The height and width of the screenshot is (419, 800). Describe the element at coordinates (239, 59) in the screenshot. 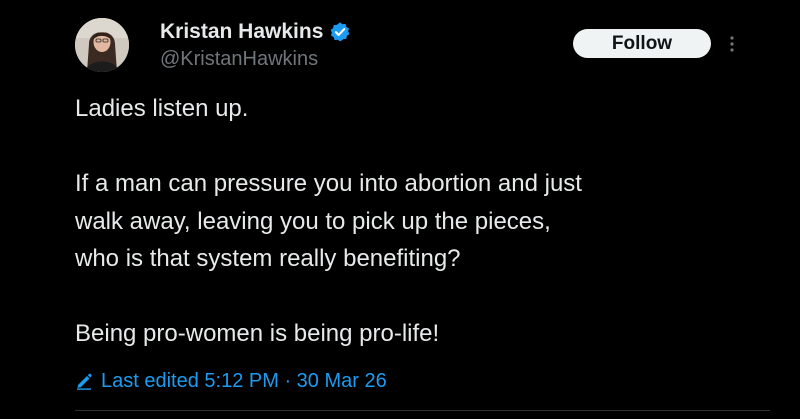

I see `author-handle: @KristanHawkins` at that location.